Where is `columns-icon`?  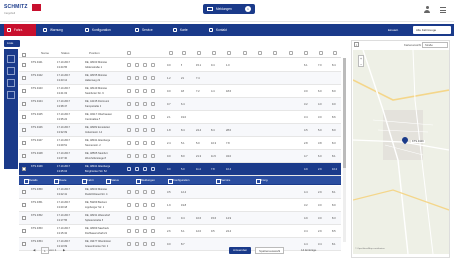
columns-icon is located at coordinates (11, 71).